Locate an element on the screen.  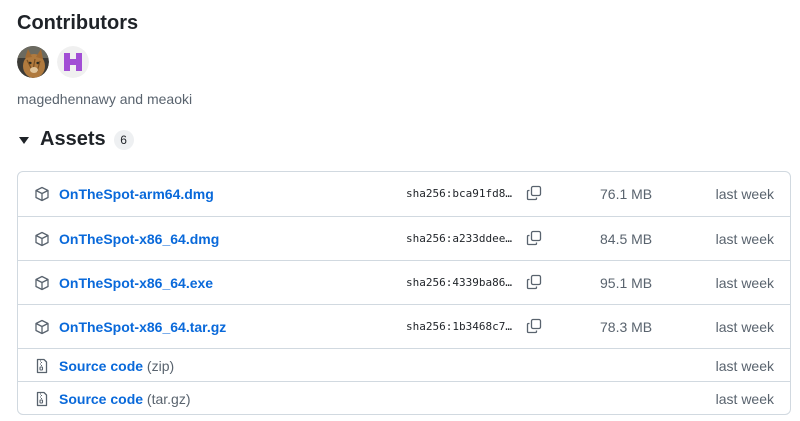
contributor-avatars is located at coordinates (53, 62).